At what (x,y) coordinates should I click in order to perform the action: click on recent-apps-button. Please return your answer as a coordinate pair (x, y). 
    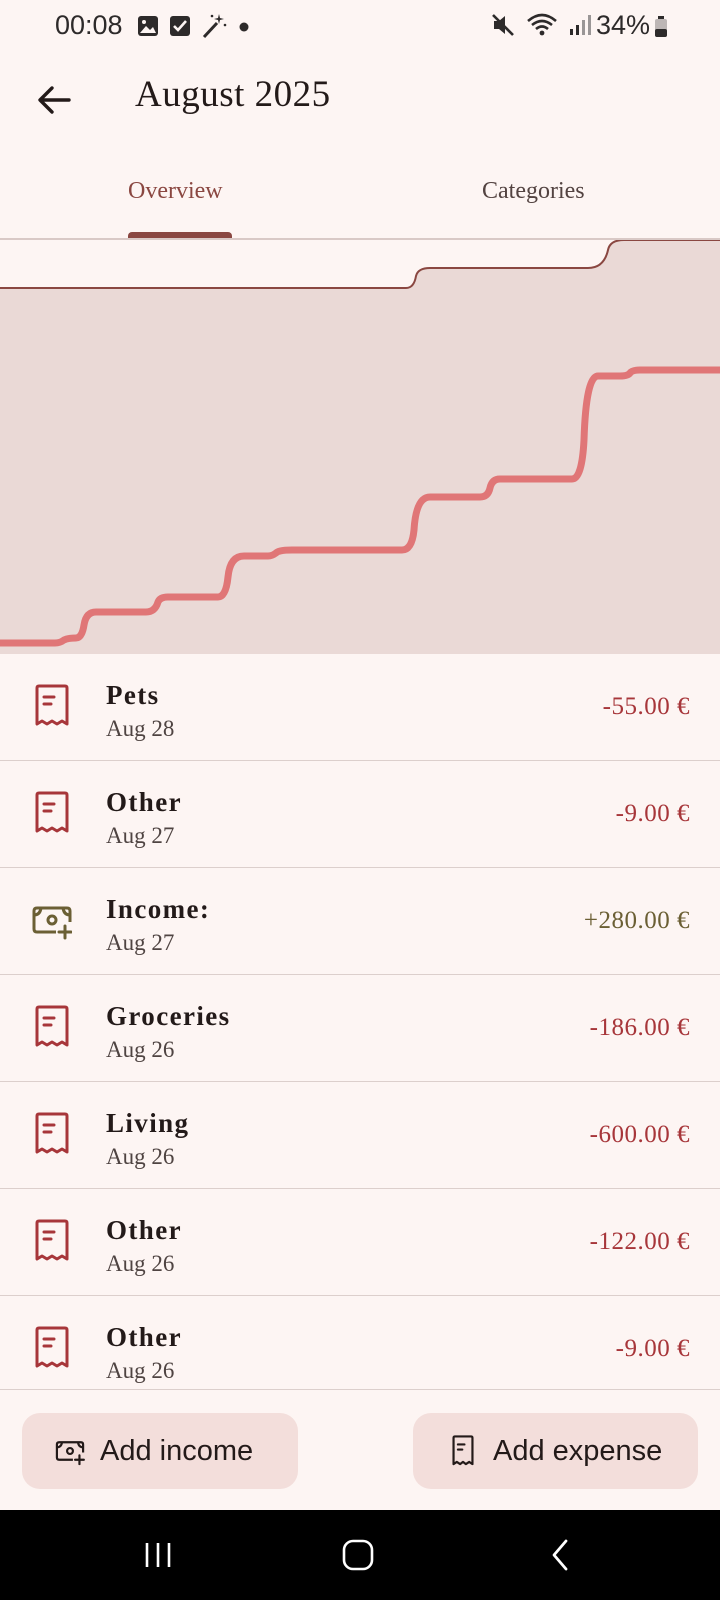
    Looking at the image, I should click on (158, 1555).